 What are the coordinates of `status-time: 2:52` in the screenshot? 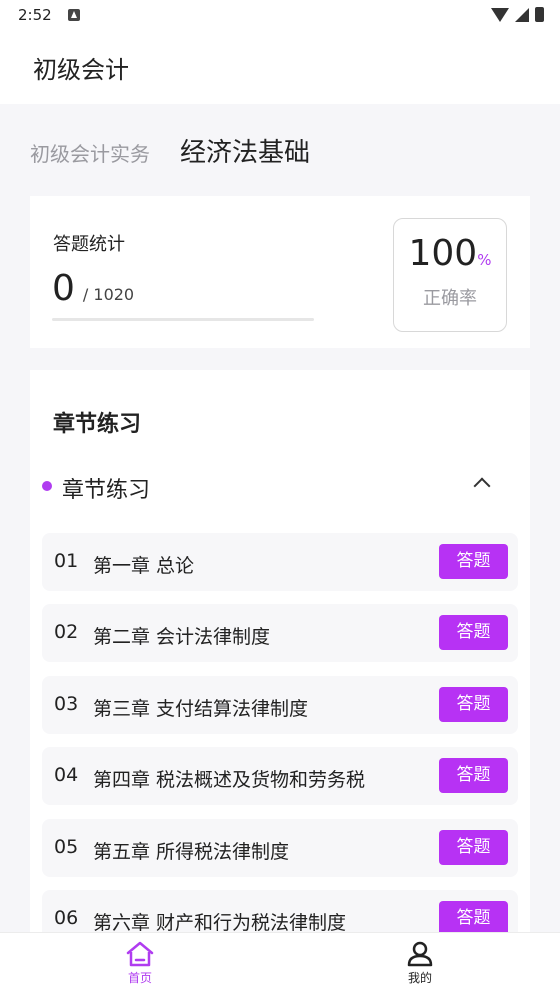 It's located at (35, 15).